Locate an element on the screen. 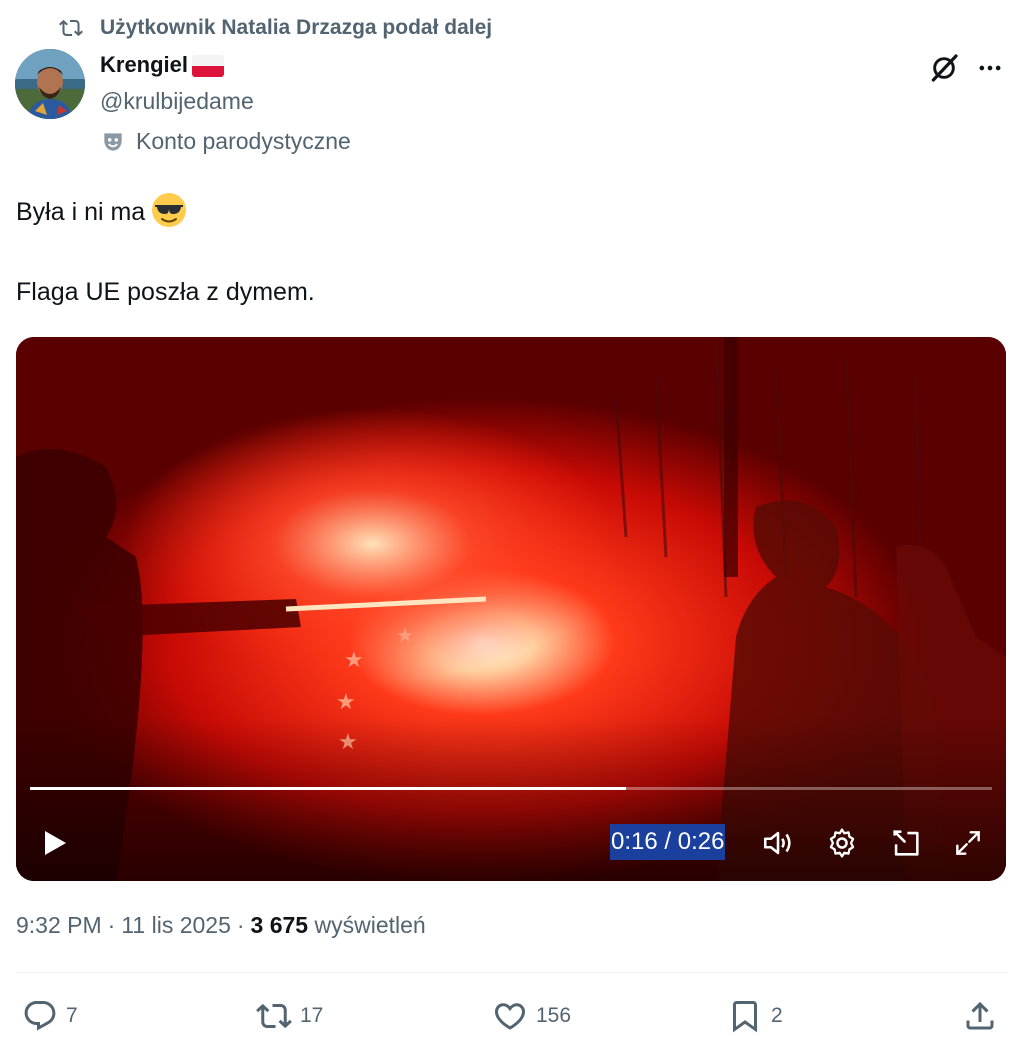 This screenshot has width=1020, height=1043. author-handle: @krulbijedame is located at coordinates (177, 101).